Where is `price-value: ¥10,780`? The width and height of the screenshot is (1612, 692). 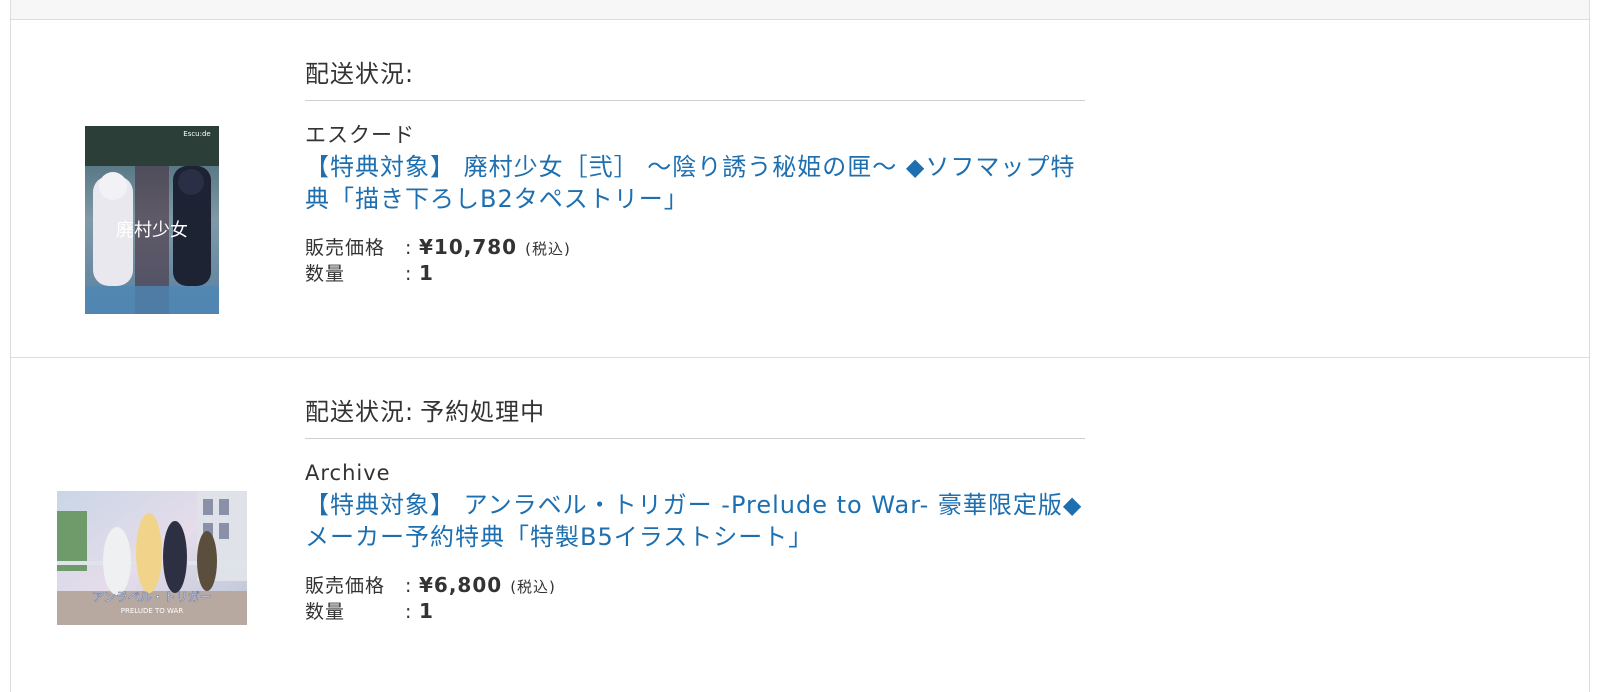 price-value: ¥10,780 is located at coordinates (468, 247).